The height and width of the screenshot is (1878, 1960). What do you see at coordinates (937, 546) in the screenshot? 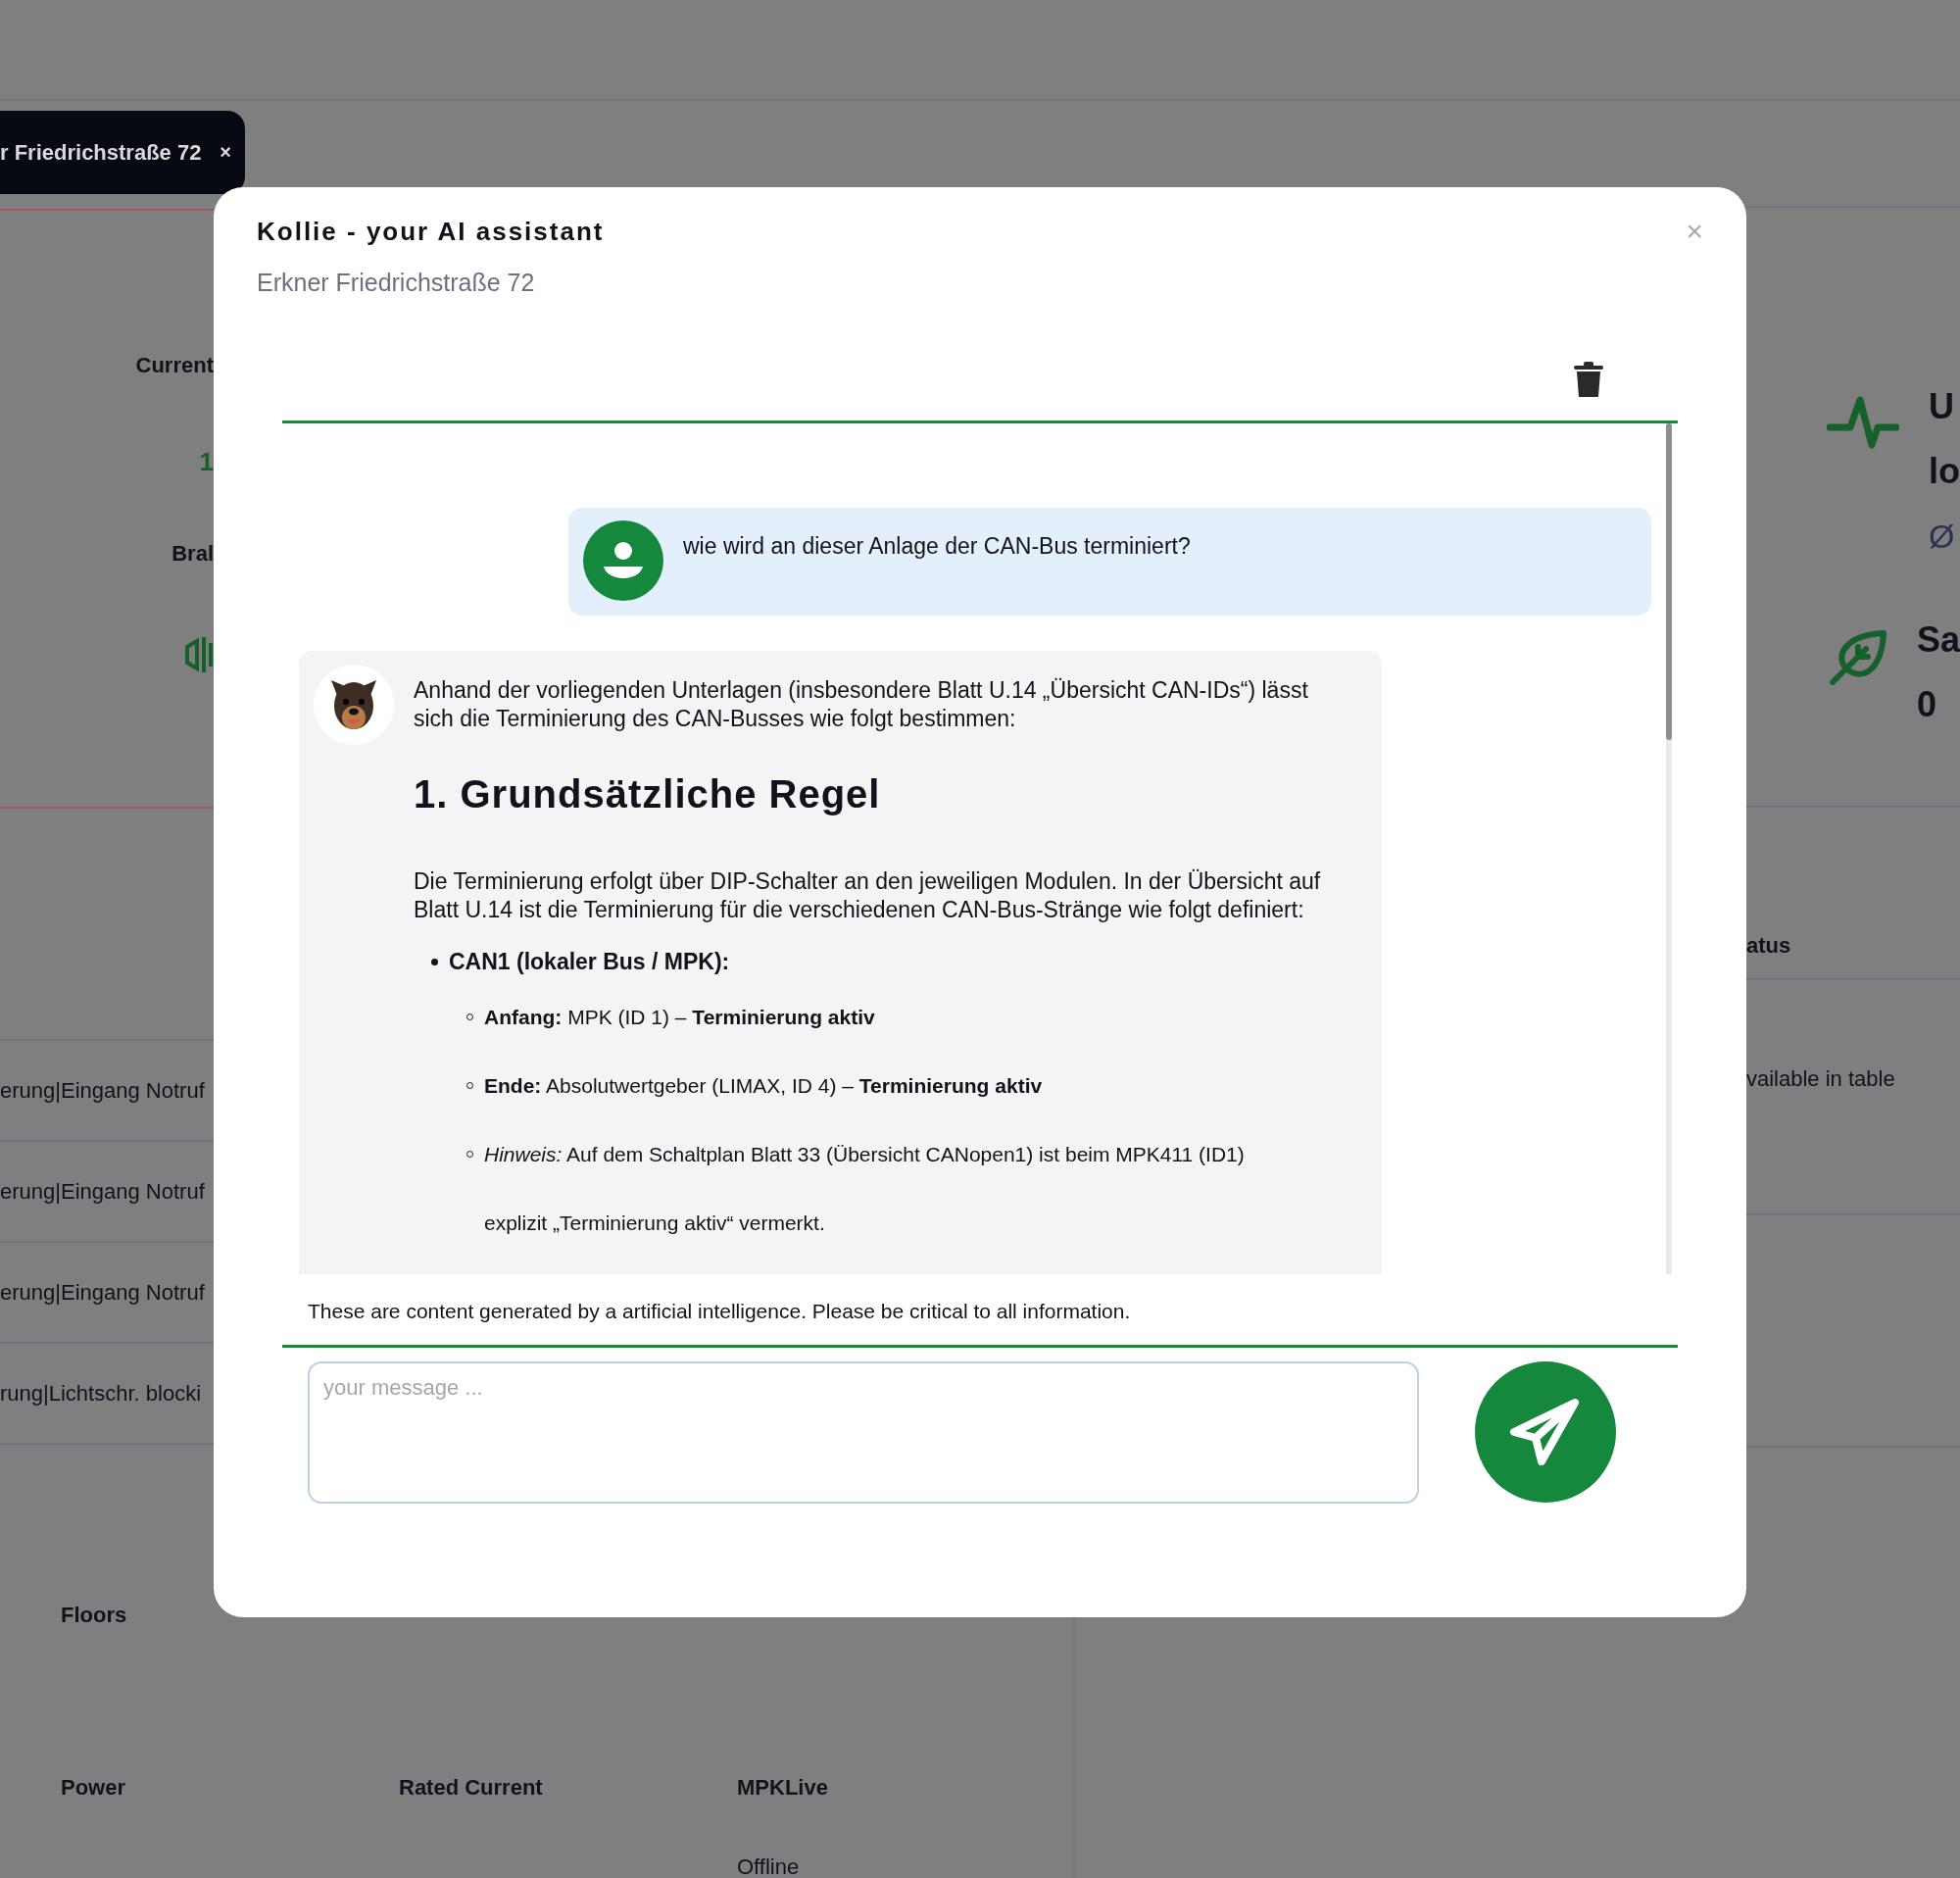
I see `user-message-text: wie wird an dieser Anlage der CAN-Bus terminiert?` at bounding box center [937, 546].